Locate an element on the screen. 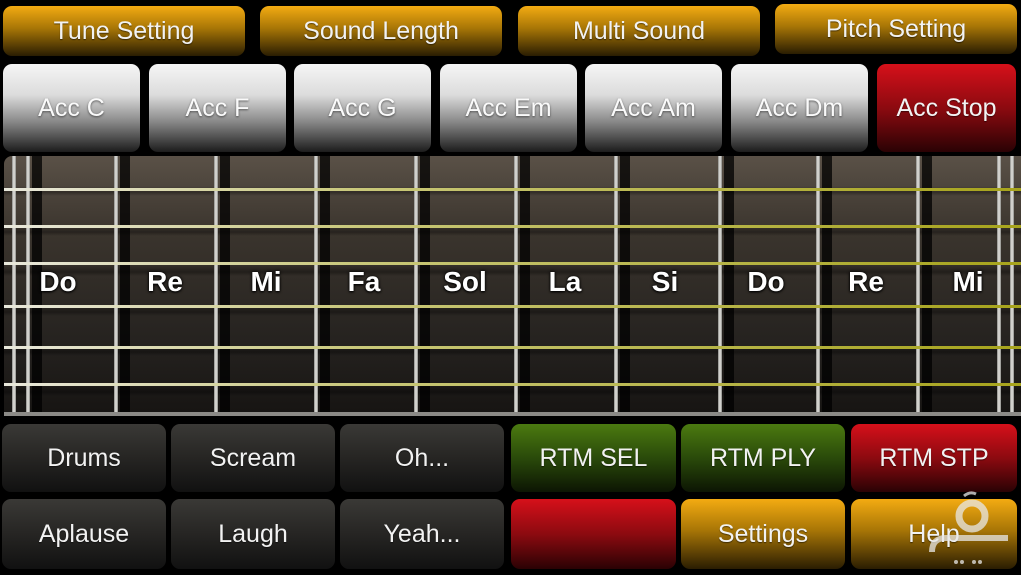  note-re-high: Re is located at coordinates (866, 282).